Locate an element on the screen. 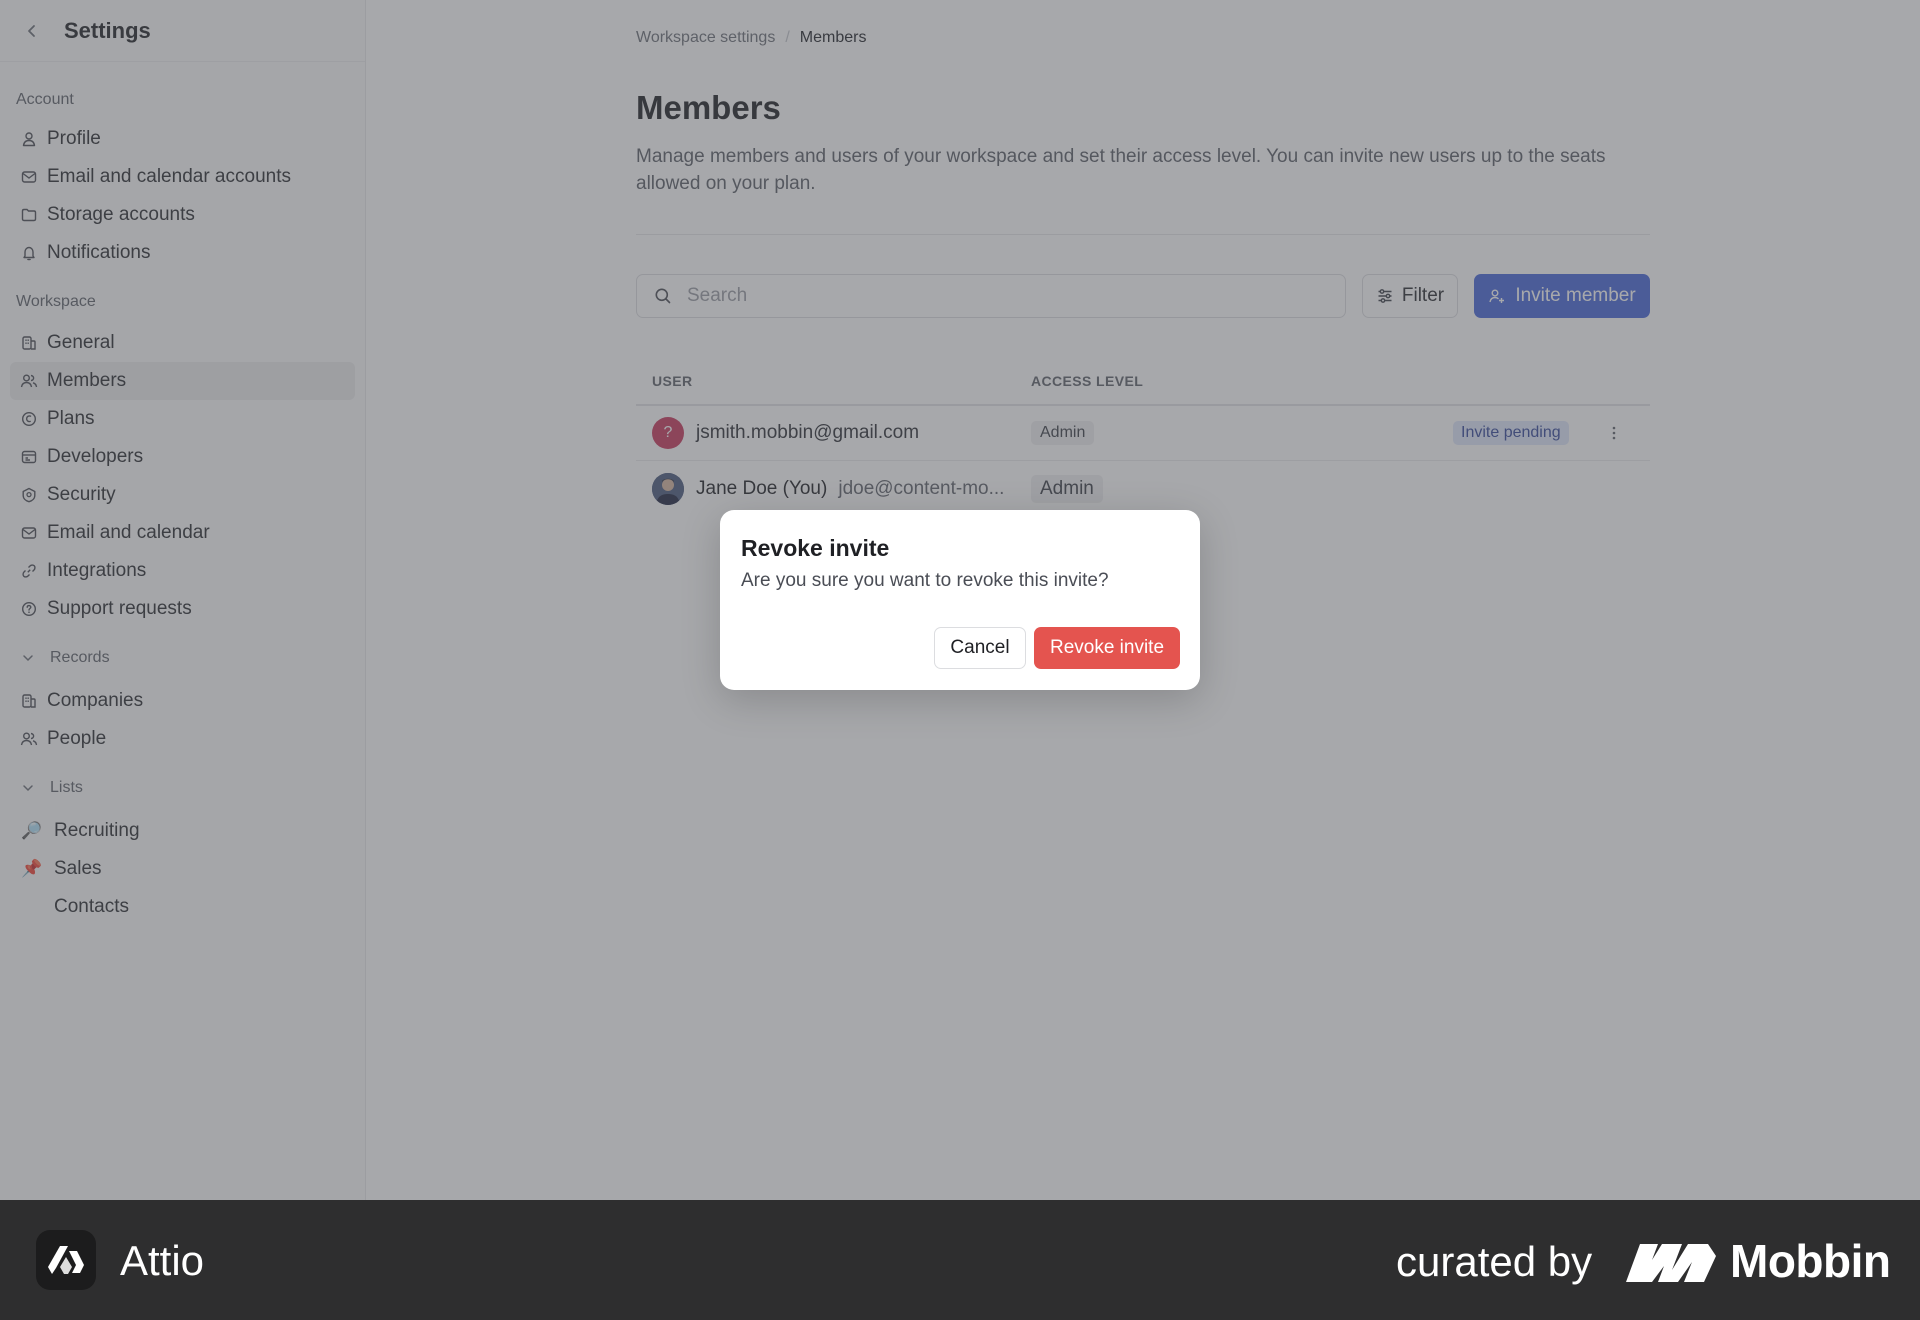  footer-banner: Attio curated by Mobbin is located at coordinates (960, 1260).